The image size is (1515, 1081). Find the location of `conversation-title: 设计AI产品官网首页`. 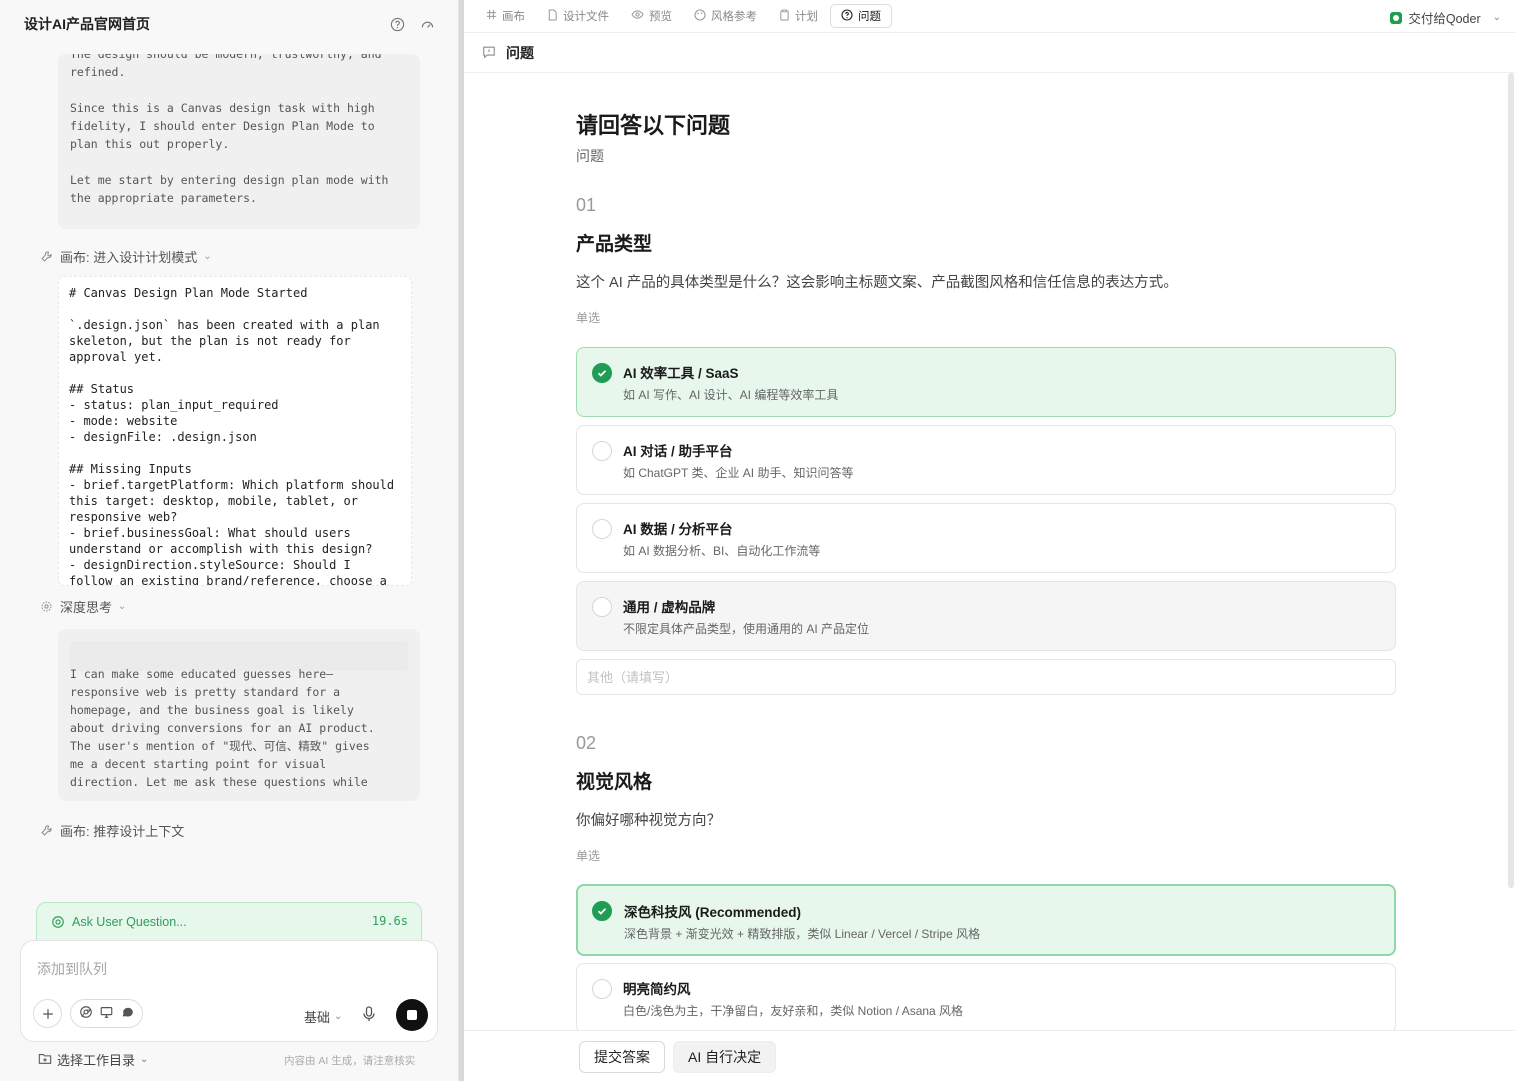

conversation-title: 设计AI产品官网首页 is located at coordinates (87, 24).